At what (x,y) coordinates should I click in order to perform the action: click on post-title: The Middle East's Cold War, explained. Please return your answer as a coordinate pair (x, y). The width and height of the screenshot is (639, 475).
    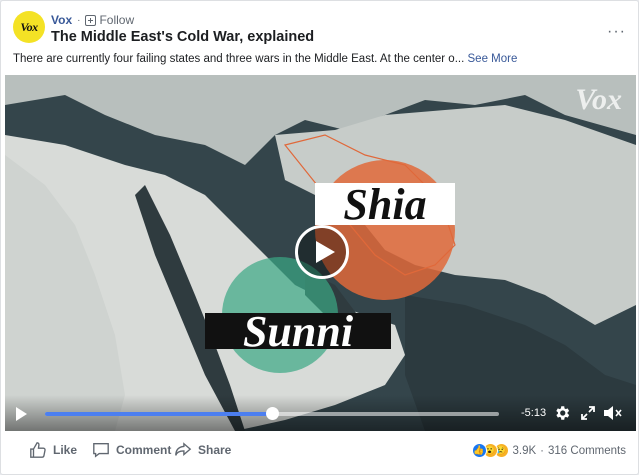
    Looking at the image, I should click on (183, 37).